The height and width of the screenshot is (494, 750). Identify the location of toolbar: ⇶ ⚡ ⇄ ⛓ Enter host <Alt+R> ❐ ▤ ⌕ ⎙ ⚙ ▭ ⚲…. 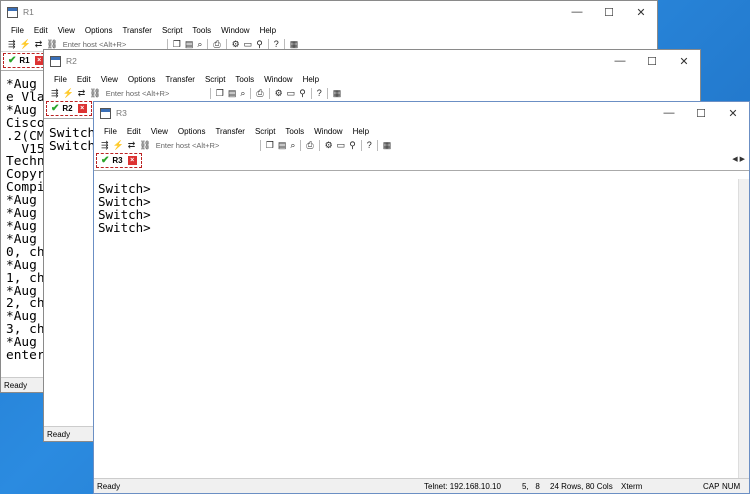
(372, 93).